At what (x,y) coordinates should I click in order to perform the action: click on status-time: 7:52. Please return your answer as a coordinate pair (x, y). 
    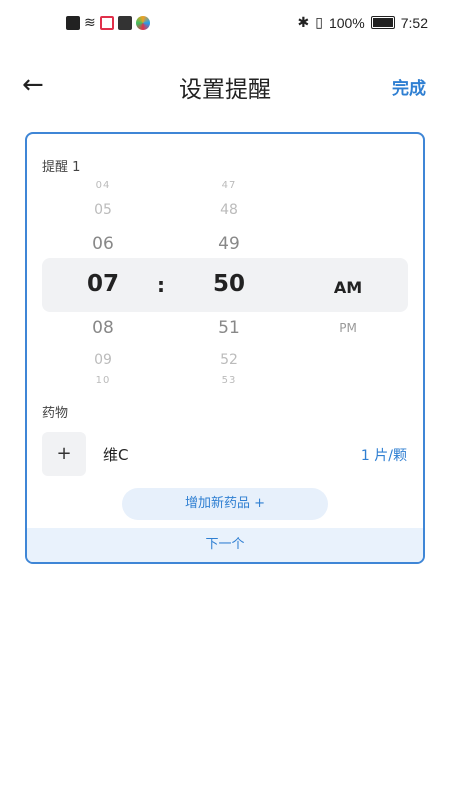
    Looking at the image, I should click on (414, 22).